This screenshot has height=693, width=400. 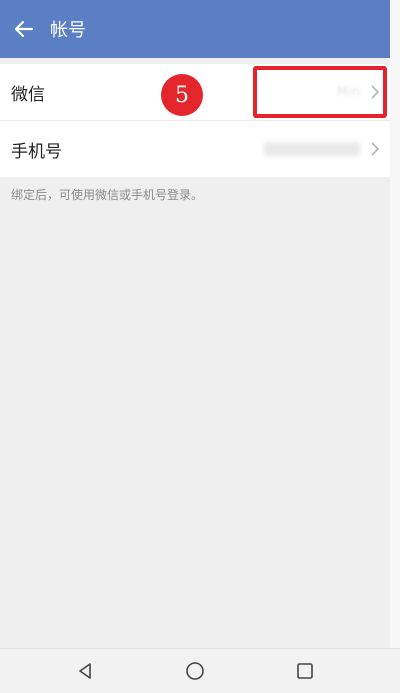 I want to click on nav-back-button, so click(x=85, y=671).